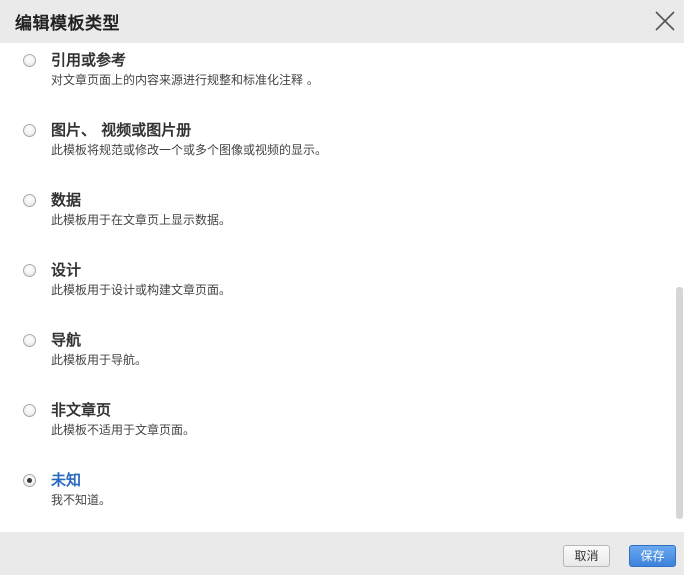 The width and height of the screenshot is (684, 575). I want to click on close-button, so click(665, 21).